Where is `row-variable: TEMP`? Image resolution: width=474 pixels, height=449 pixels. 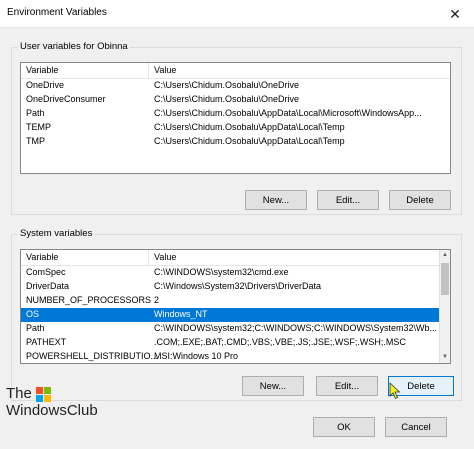 row-variable: TEMP is located at coordinates (39, 127).